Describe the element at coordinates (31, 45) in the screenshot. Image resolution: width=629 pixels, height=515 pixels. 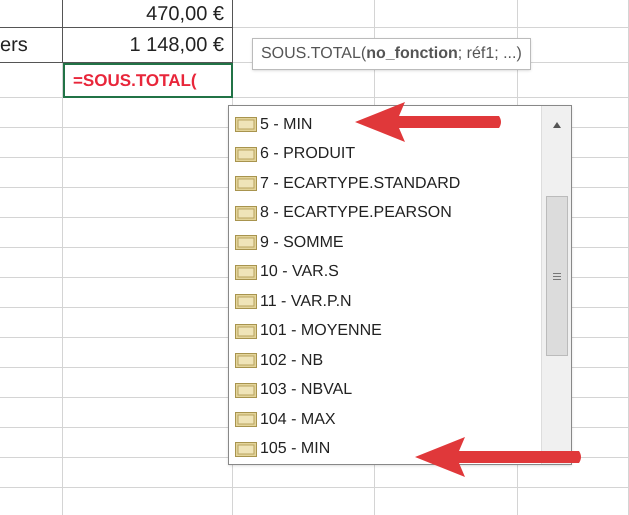
I see `sheet-cell: ers` at that location.